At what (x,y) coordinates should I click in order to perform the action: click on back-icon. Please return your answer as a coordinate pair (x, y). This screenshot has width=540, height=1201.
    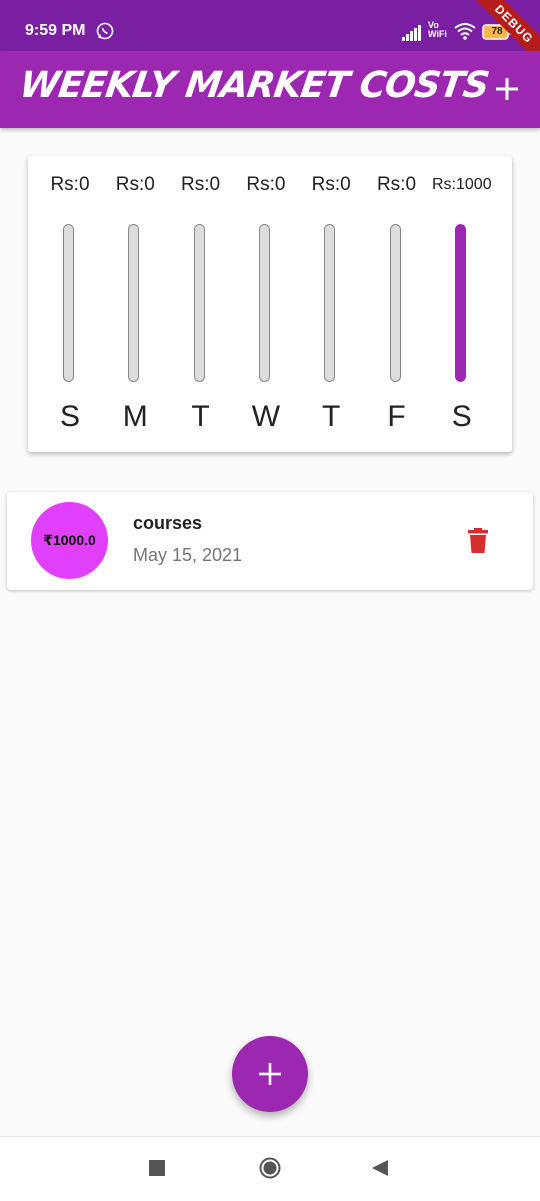
    Looking at the image, I should click on (380, 1168).